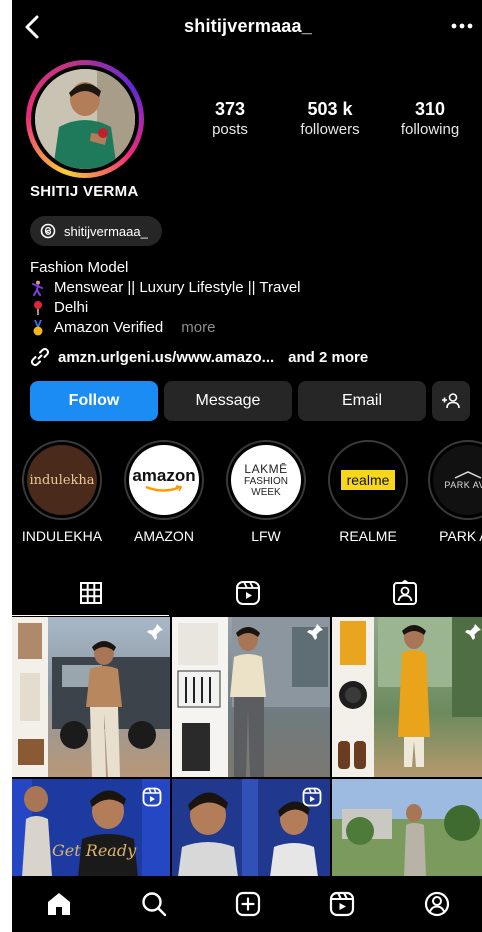  I want to click on bio-line: Menswear || Luxury Lifestyle || Travel, so click(165, 288).